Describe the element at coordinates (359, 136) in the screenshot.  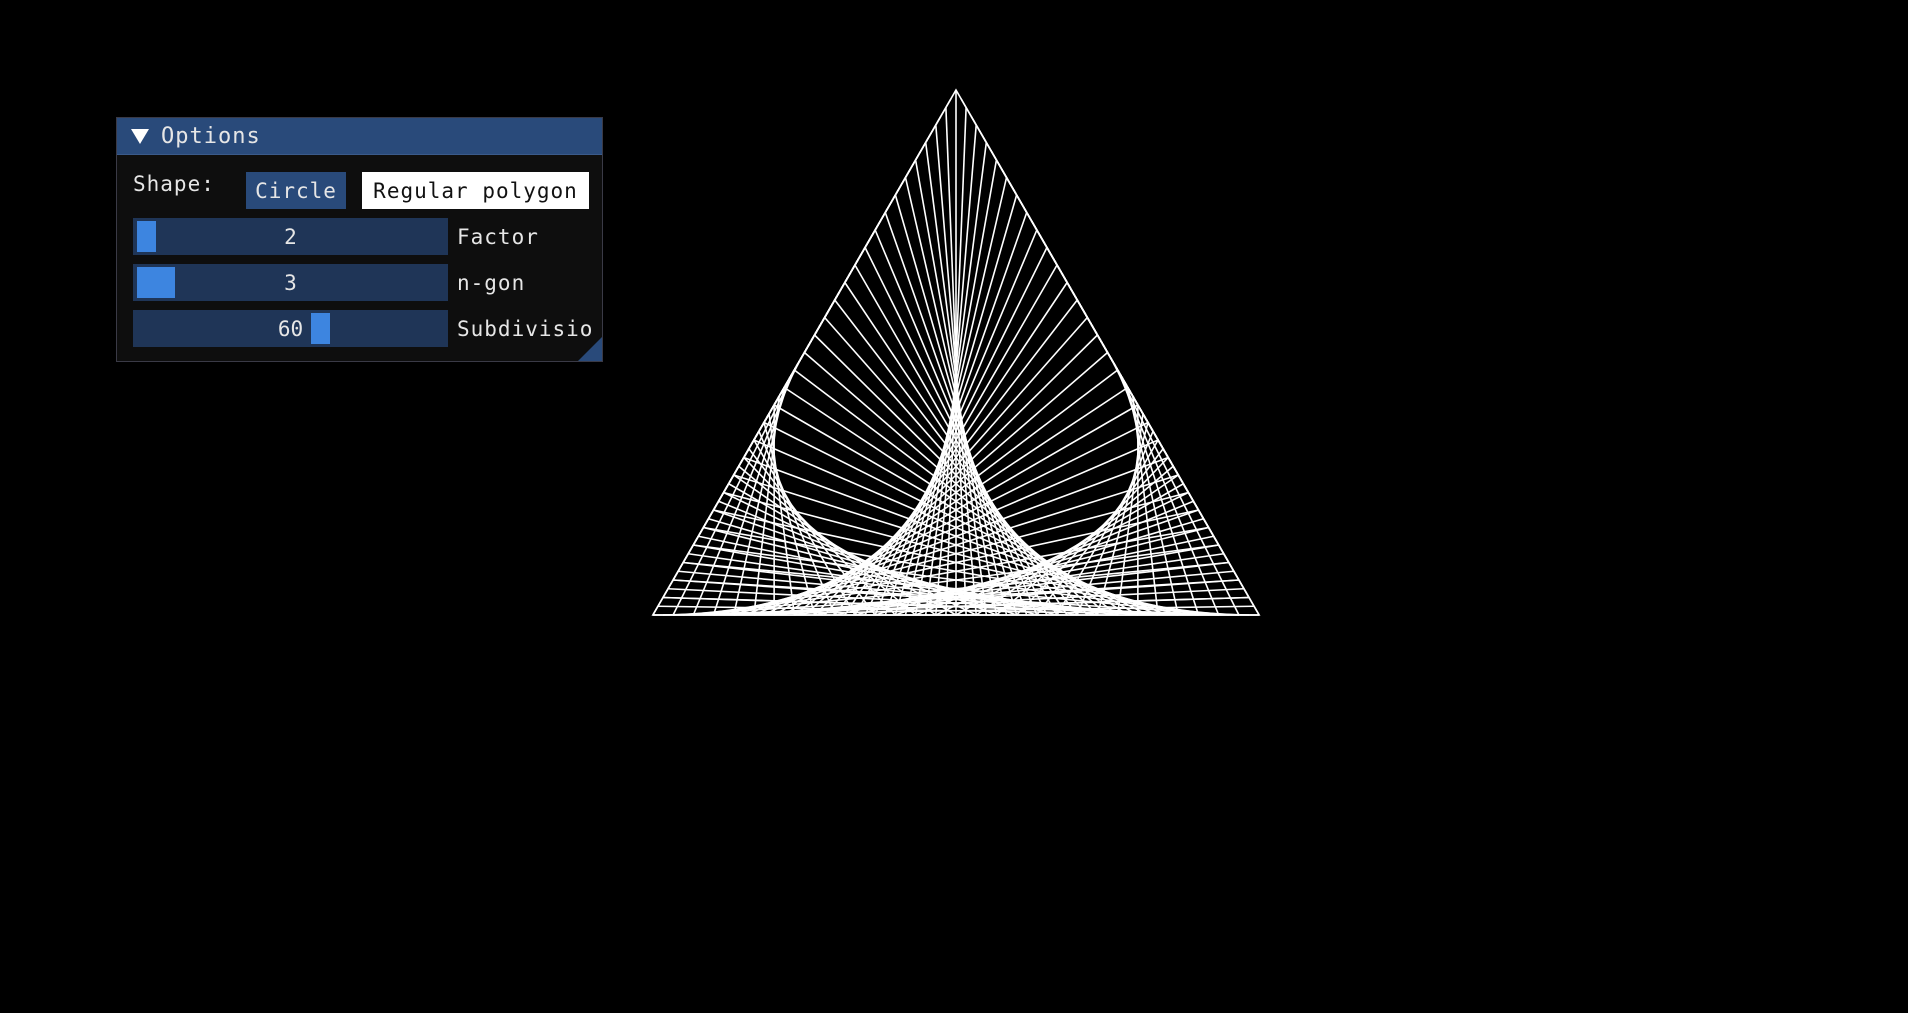
I see `options-title-bar: Options` at that location.